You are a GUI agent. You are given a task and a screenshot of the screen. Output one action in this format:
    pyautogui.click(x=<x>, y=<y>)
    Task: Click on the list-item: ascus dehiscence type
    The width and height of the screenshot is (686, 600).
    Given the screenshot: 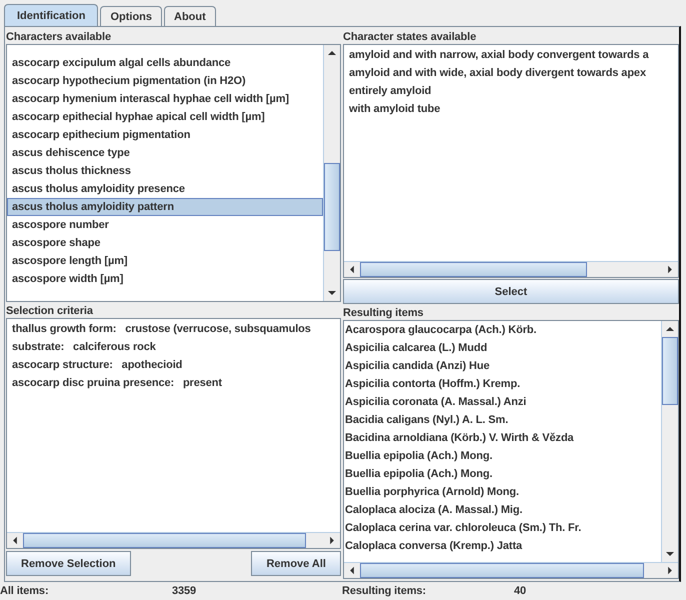 What is the action you would take?
    pyautogui.click(x=165, y=153)
    